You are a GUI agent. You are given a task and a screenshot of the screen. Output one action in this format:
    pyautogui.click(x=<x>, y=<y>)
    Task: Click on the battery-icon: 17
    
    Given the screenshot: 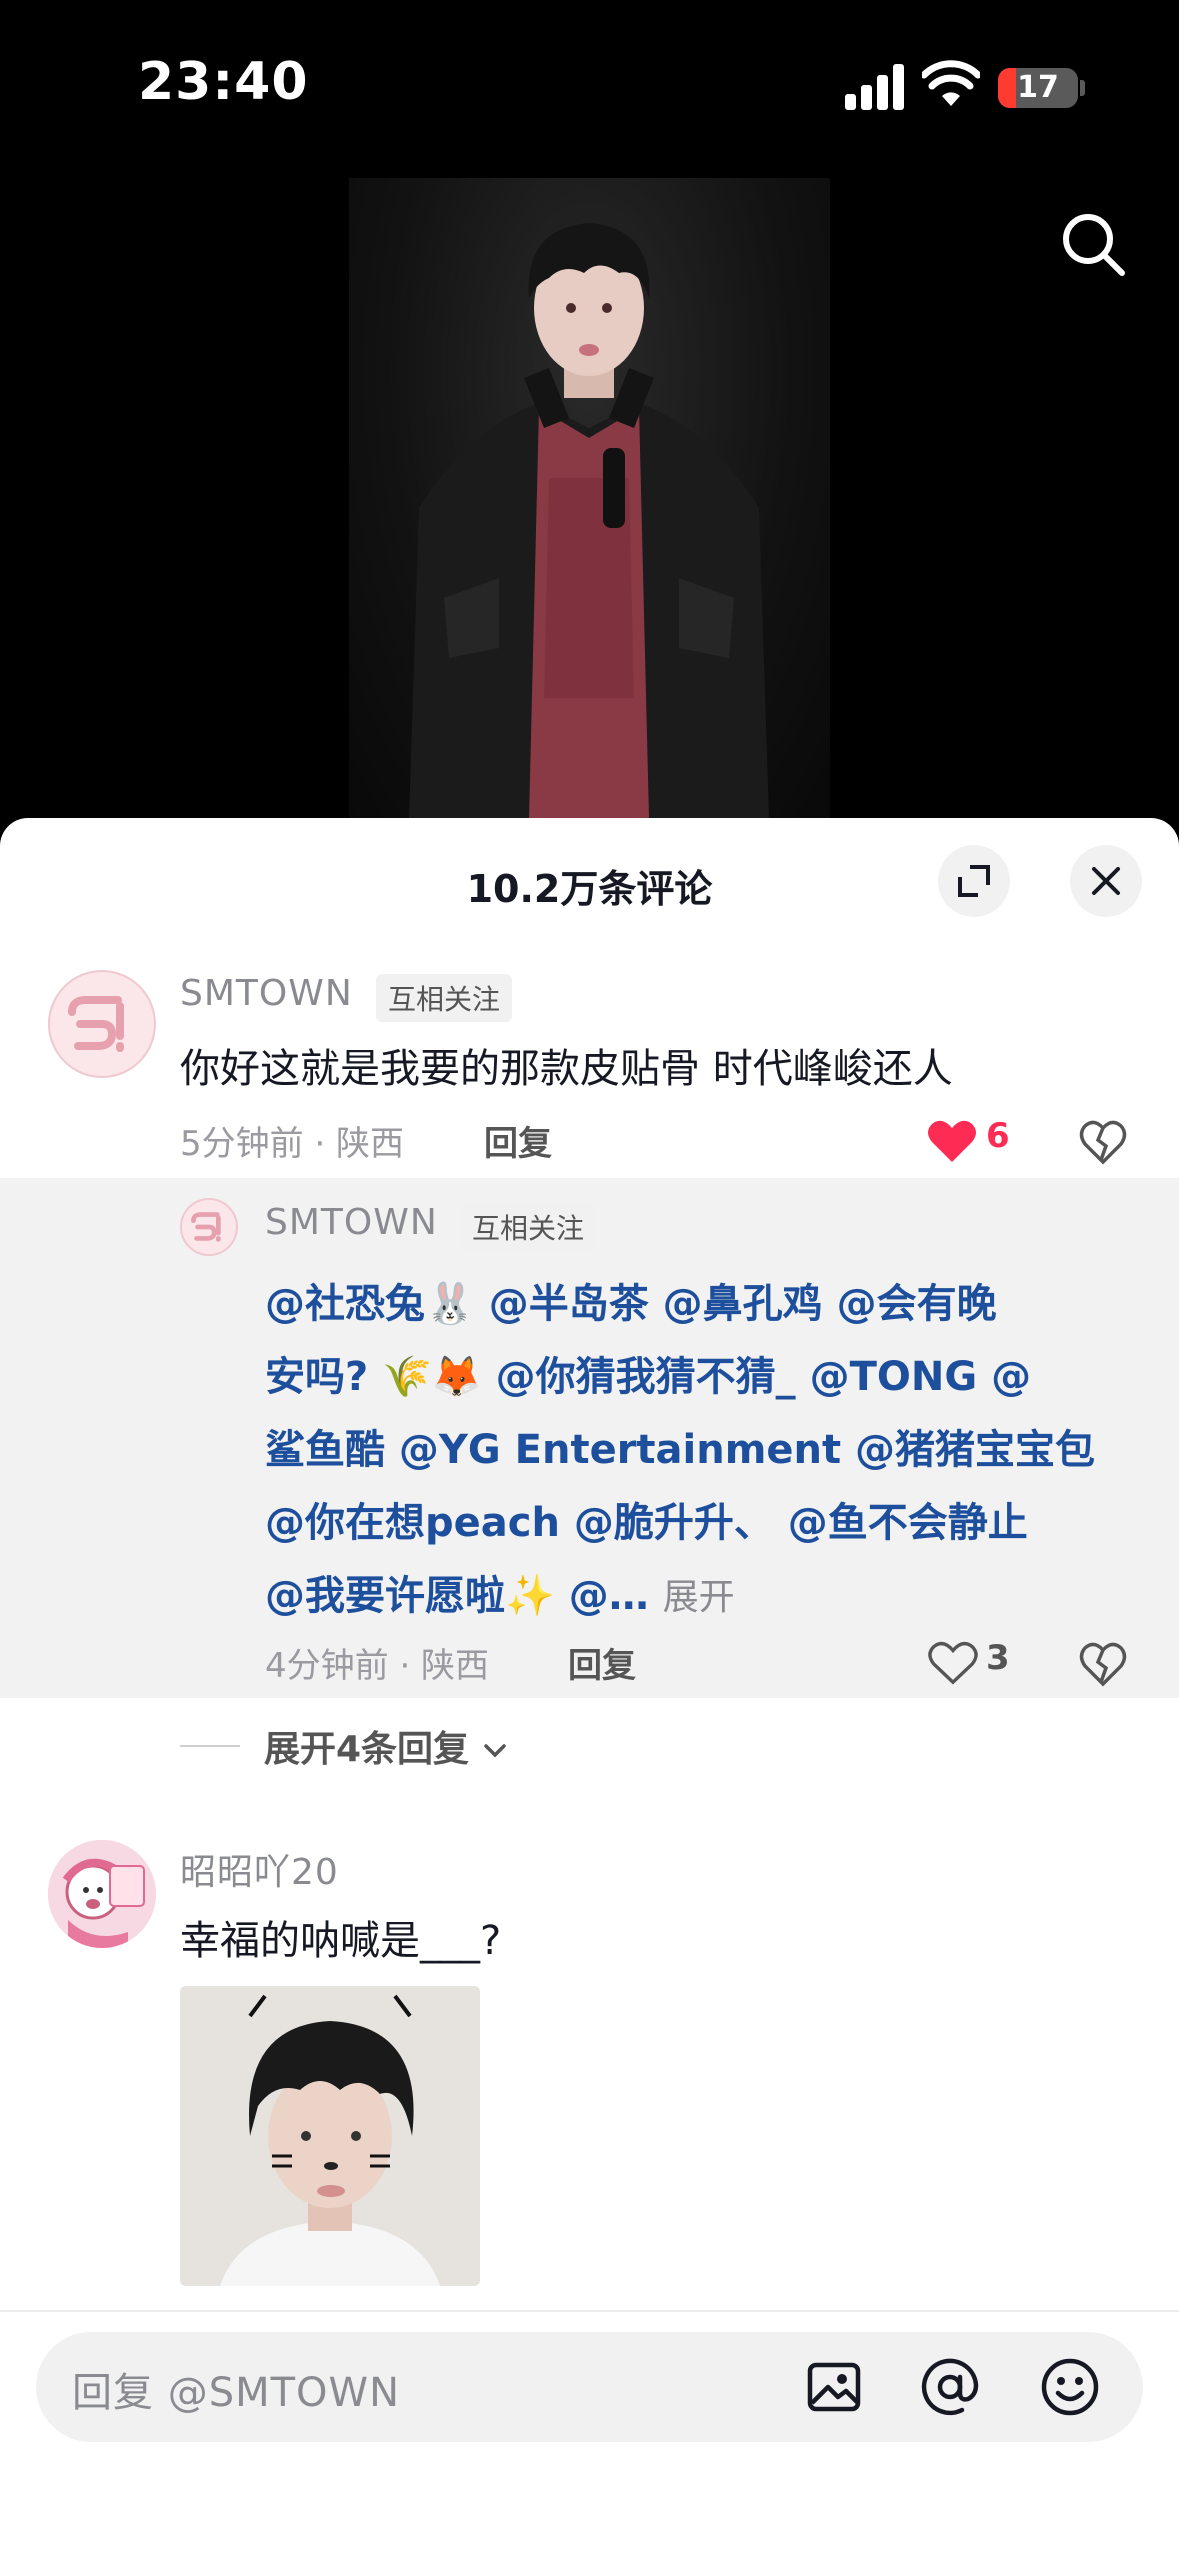 What is the action you would take?
    pyautogui.click(x=1038, y=88)
    